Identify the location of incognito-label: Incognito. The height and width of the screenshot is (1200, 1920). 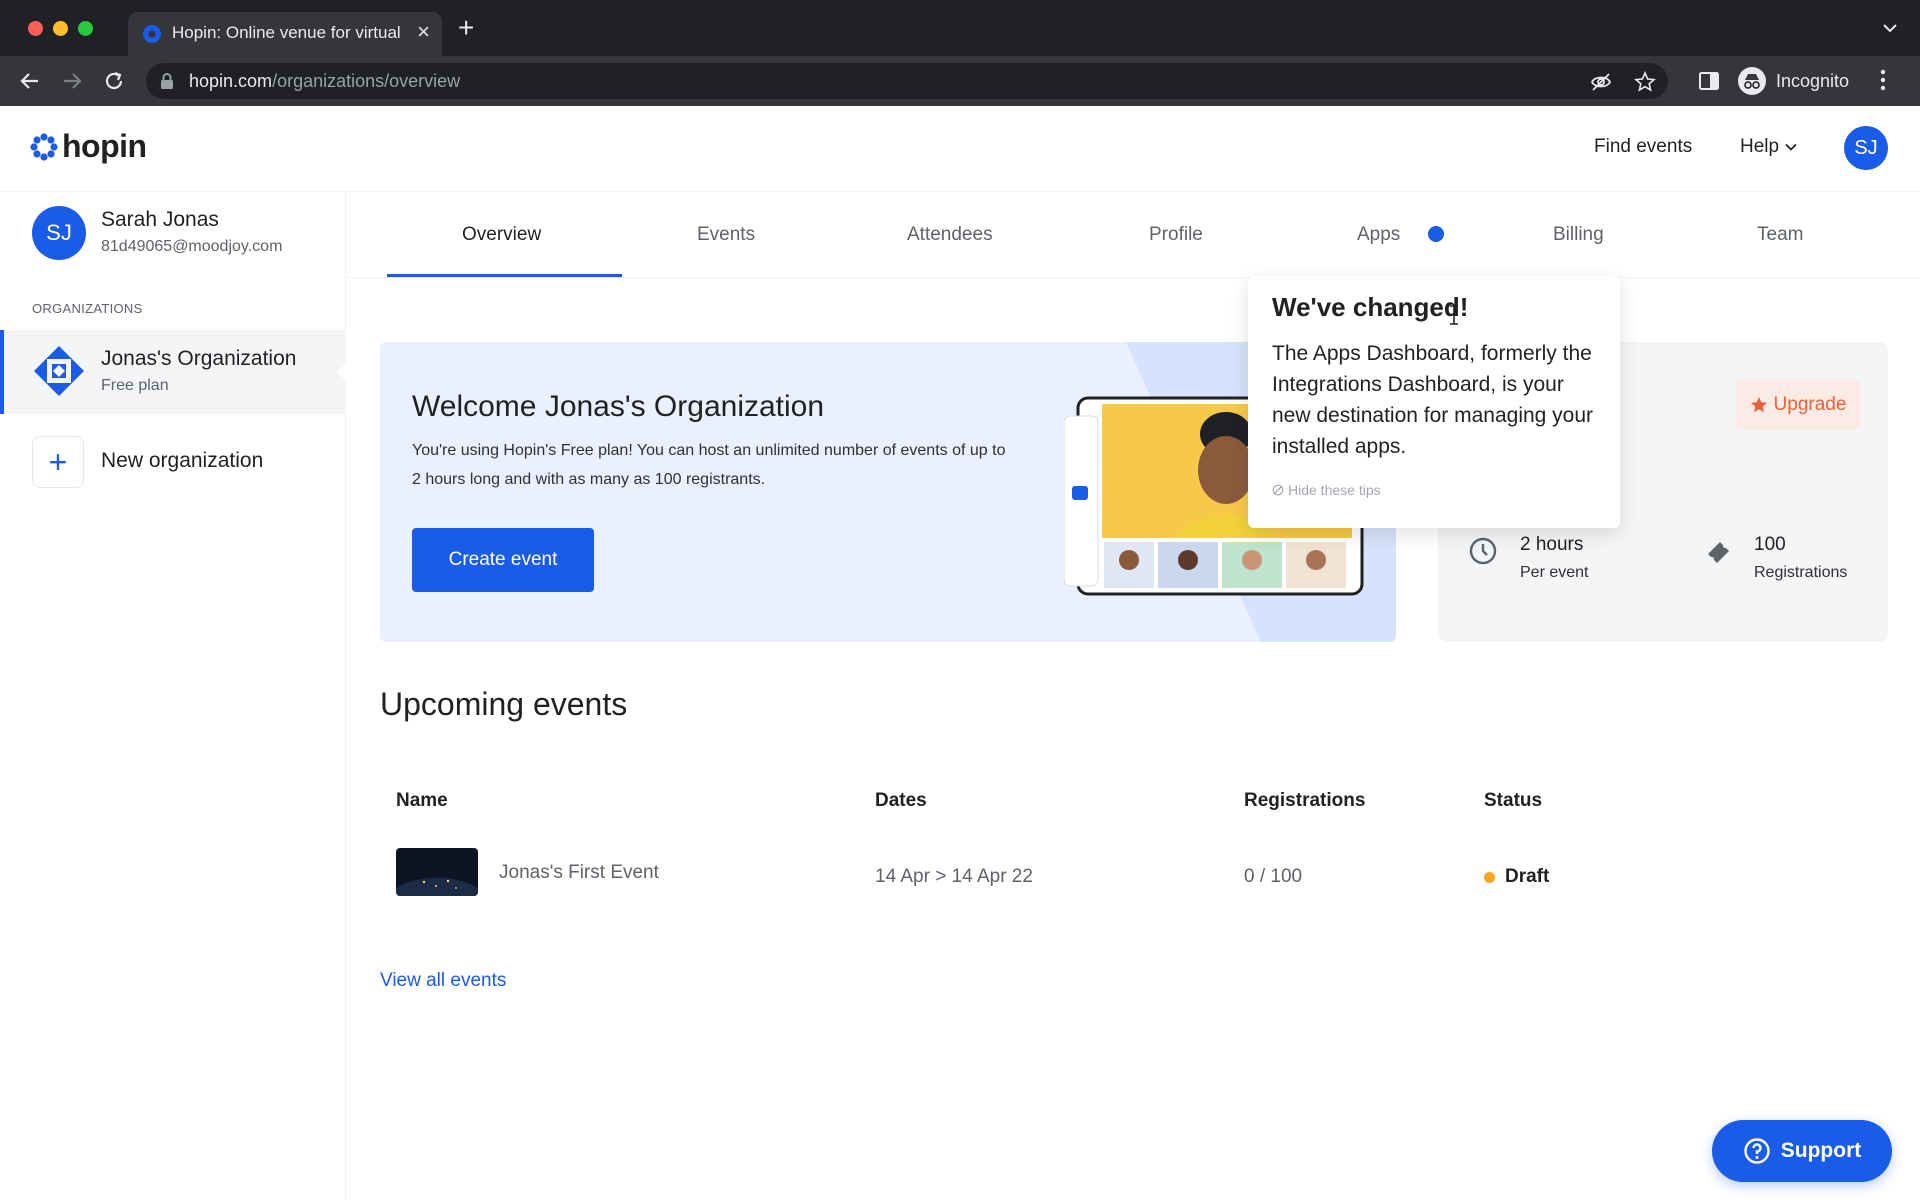
(1813, 80).